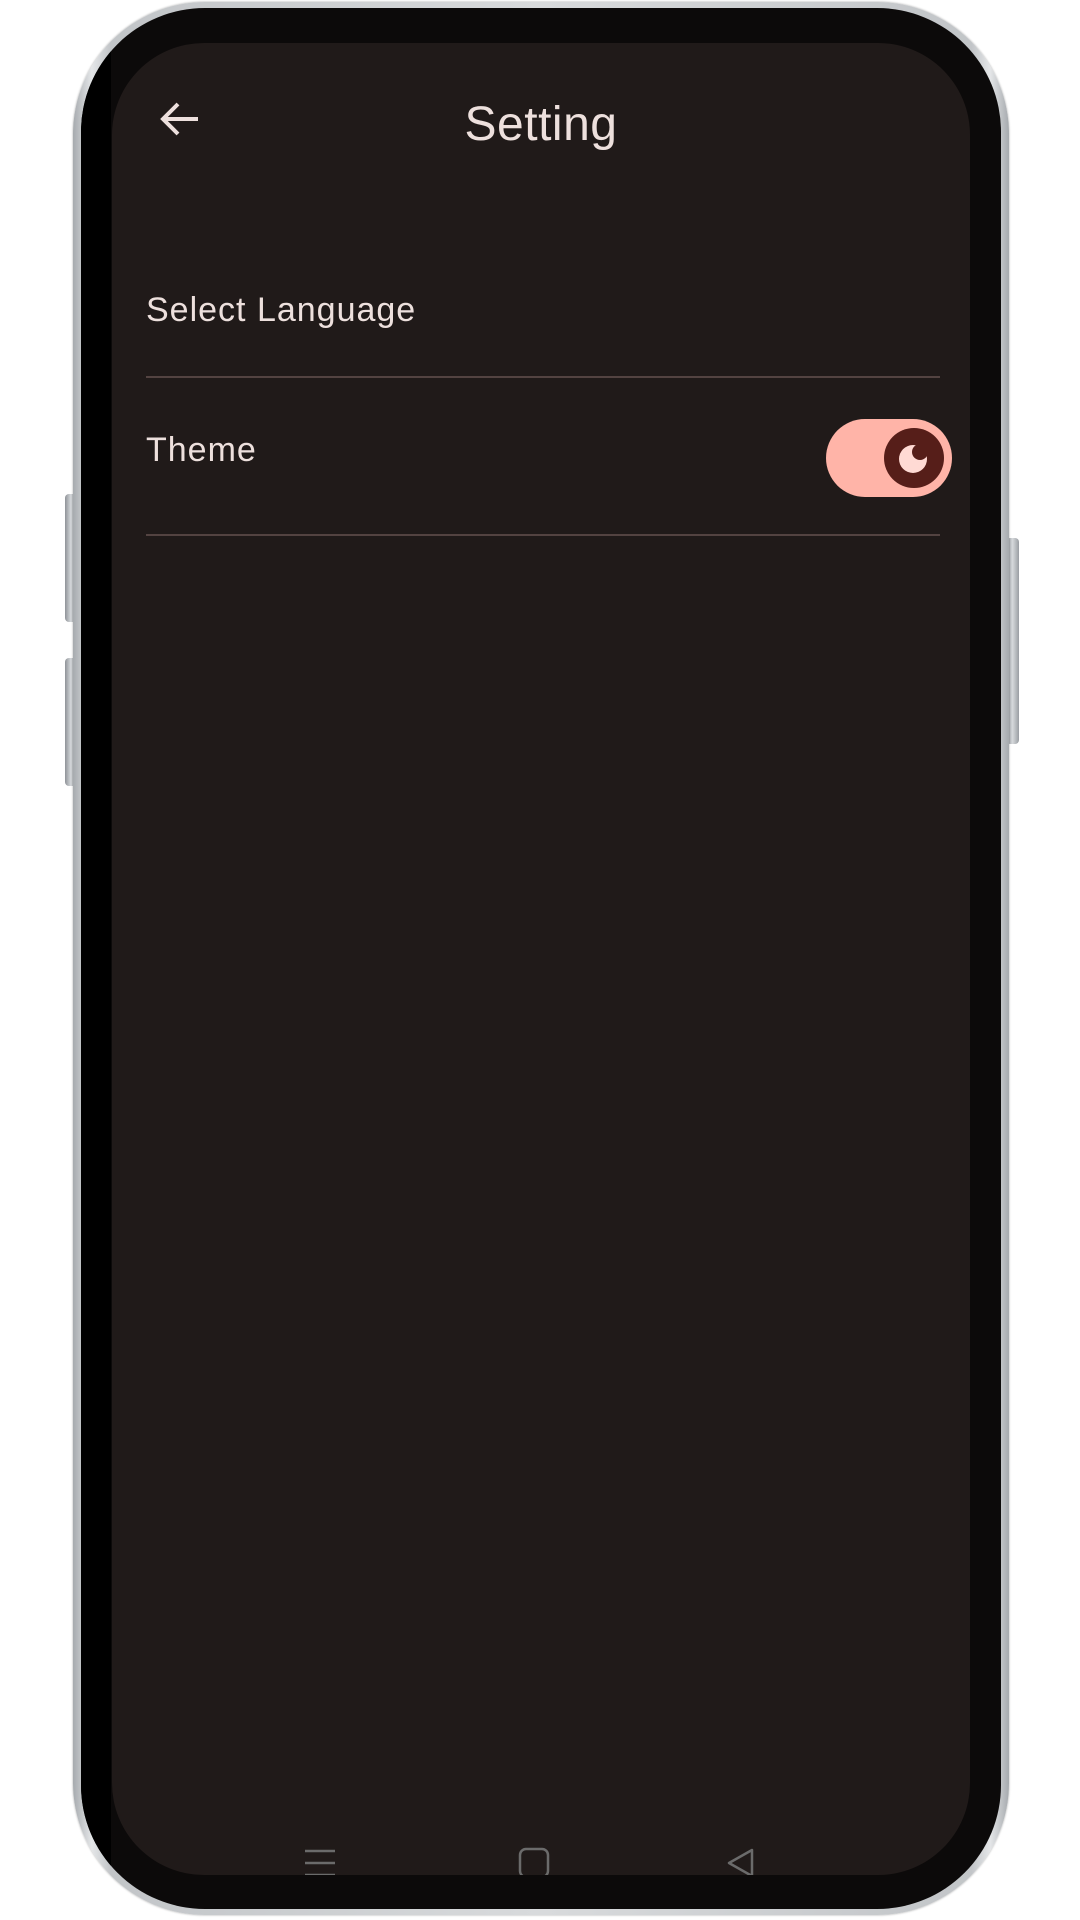 This screenshot has height=1920, width=1080. I want to click on toggle-thumb, so click(914, 458).